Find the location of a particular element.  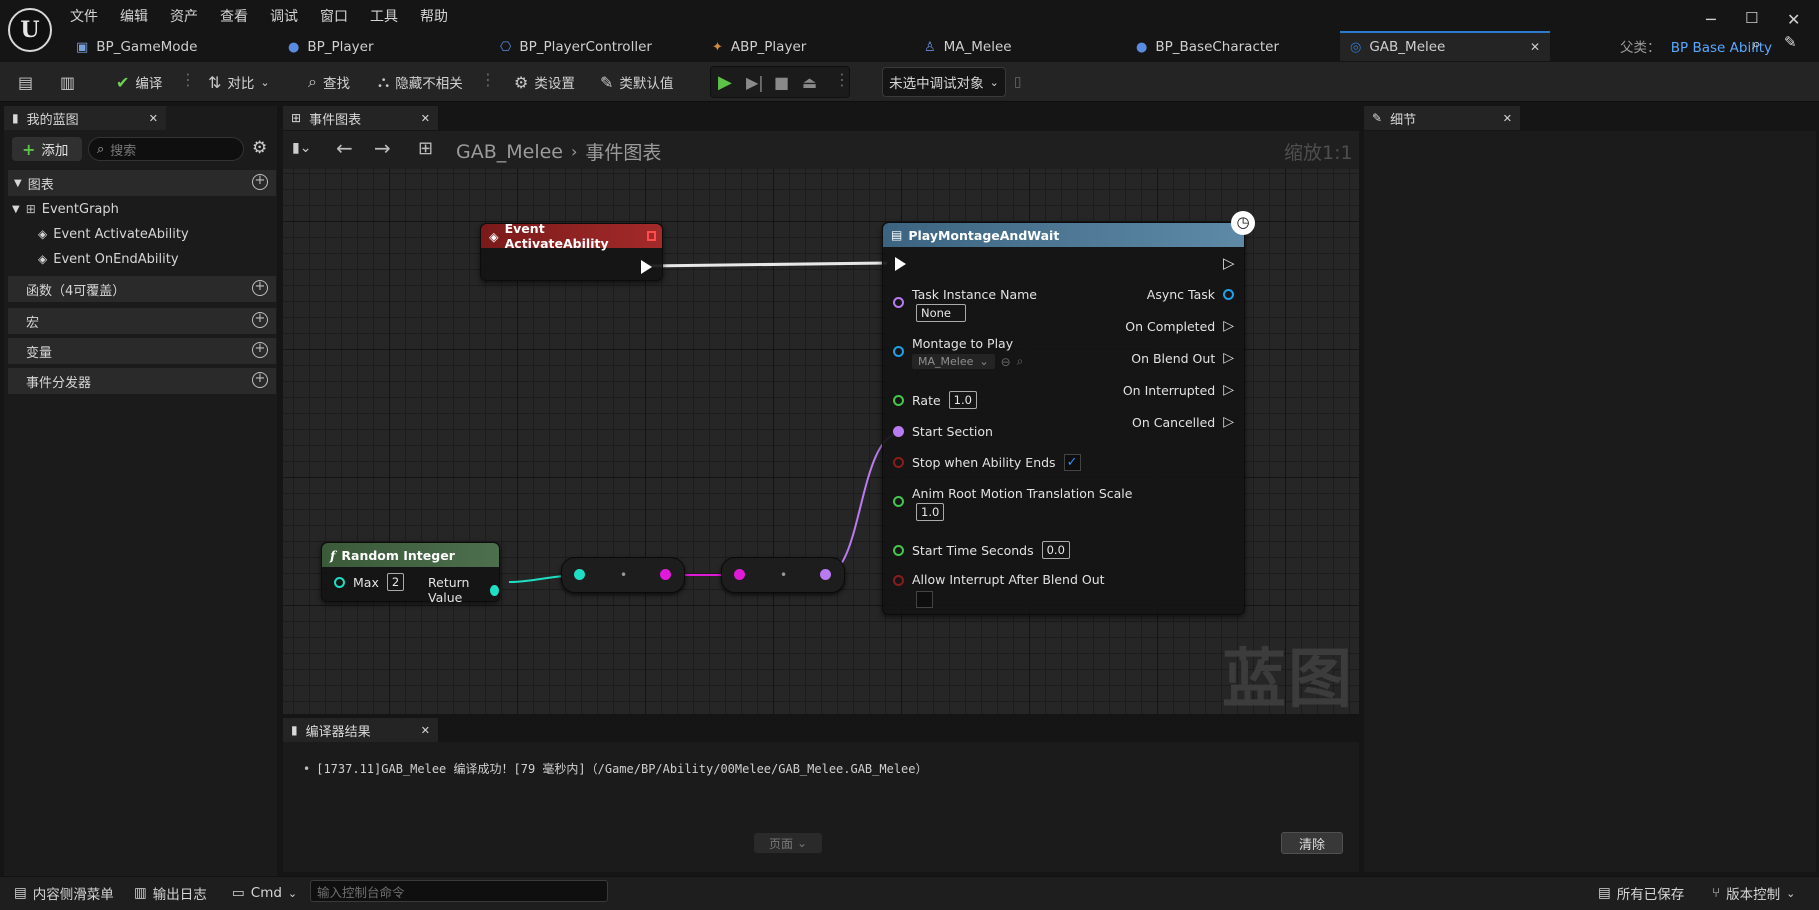

graph-hierarchy-icon: ⊞ is located at coordinates (425, 148).